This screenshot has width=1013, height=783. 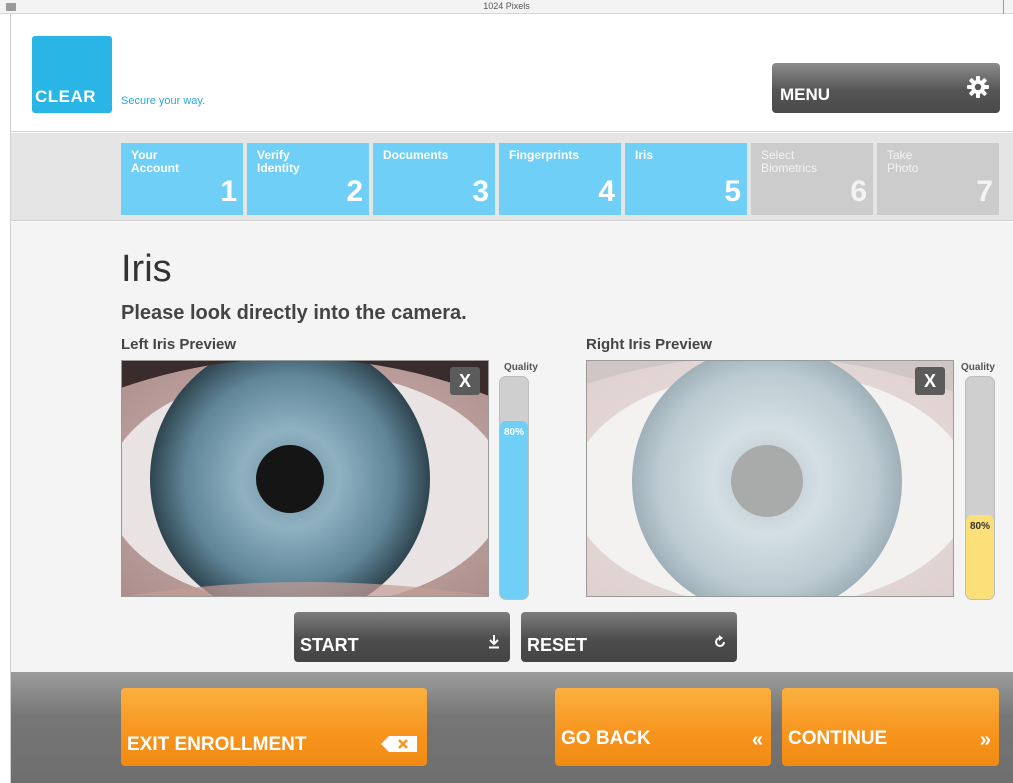 What do you see at coordinates (329, 645) in the screenshot?
I see `start-label: START` at bounding box center [329, 645].